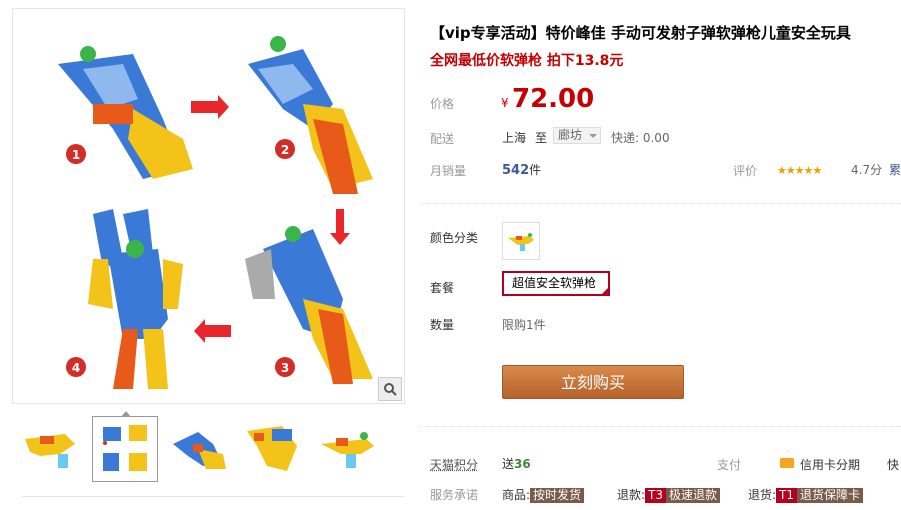  Describe the element at coordinates (340, 227) in the screenshot. I see `arrow-down-icon` at that location.